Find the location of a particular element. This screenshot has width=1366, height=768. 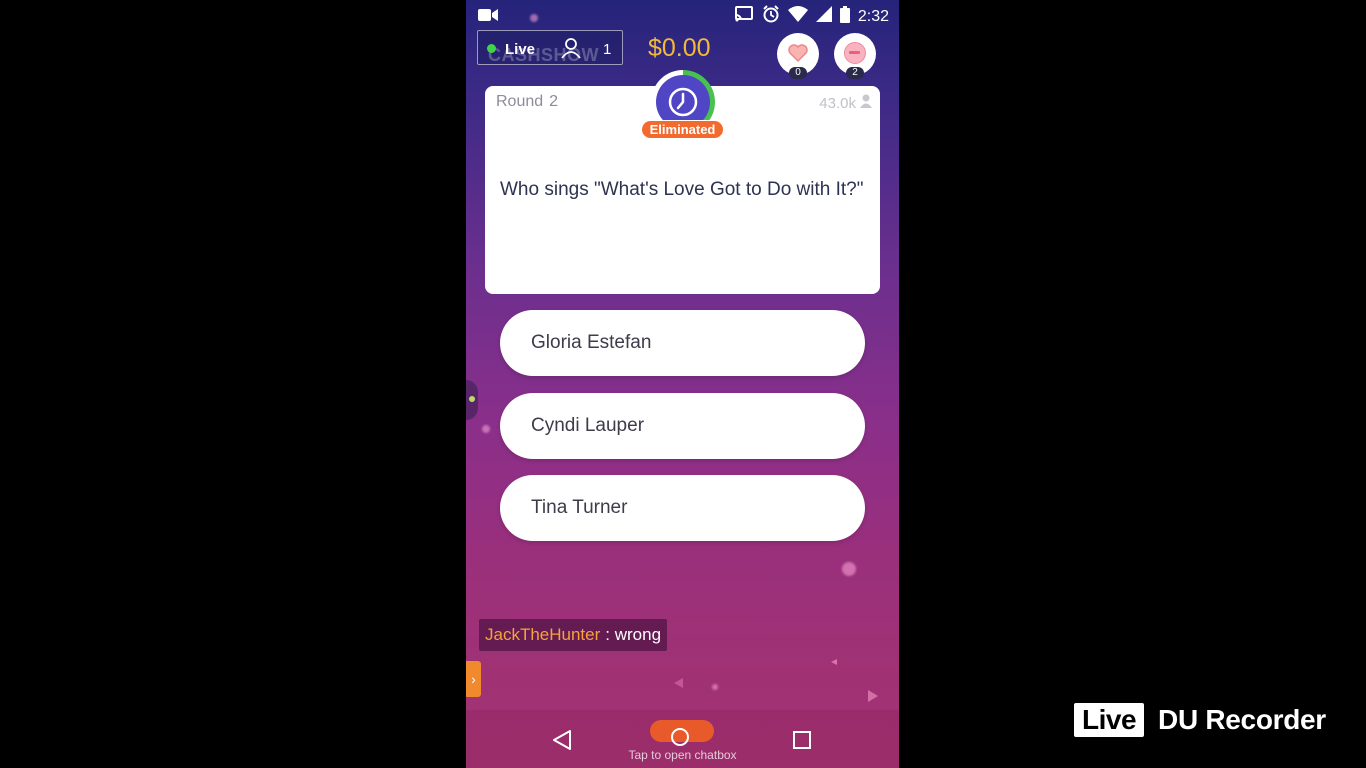

round-number: 2 is located at coordinates (554, 101).